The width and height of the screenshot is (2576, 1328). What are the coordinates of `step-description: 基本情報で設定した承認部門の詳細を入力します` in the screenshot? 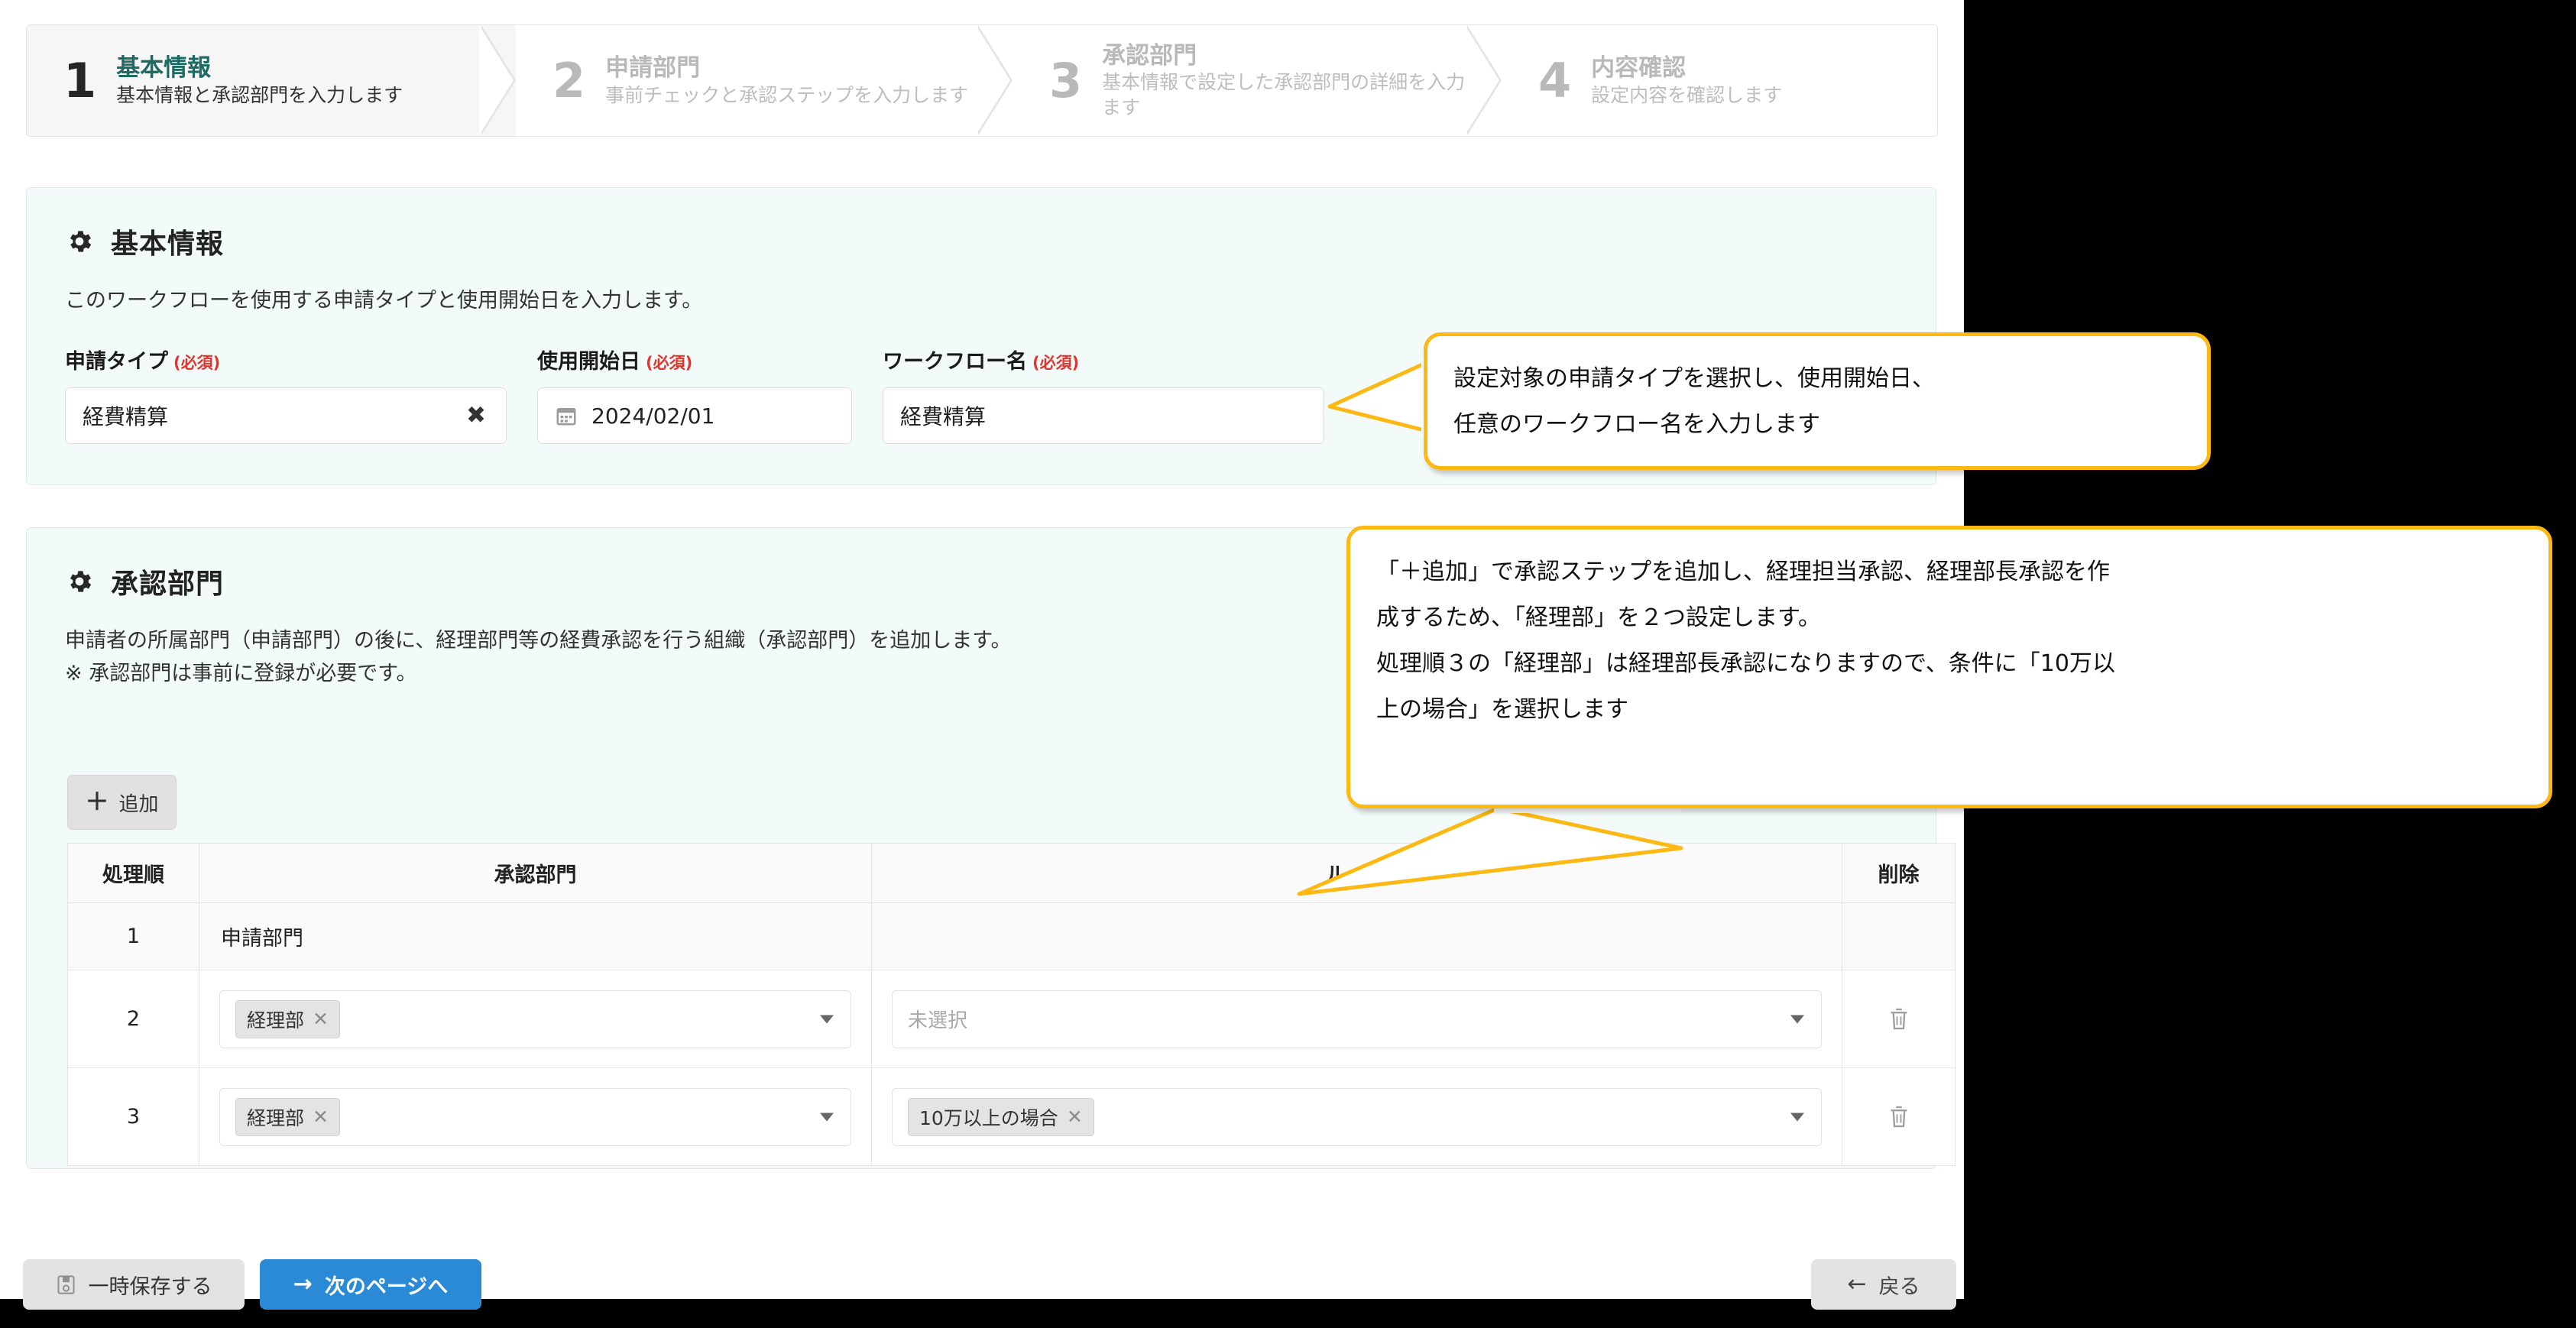 It's located at (1293, 95).